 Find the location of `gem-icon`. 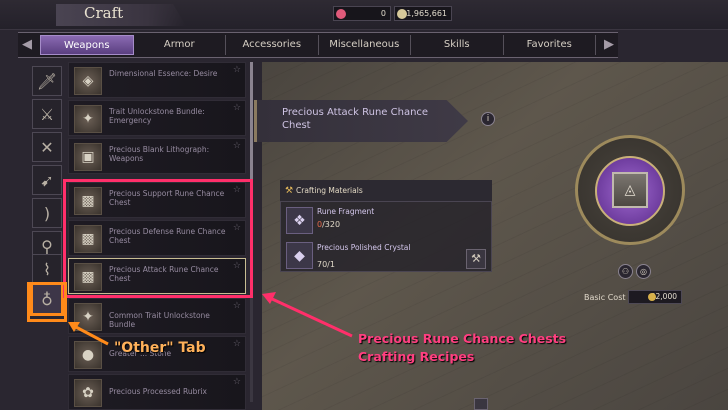

gem-icon is located at coordinates (341, 14).